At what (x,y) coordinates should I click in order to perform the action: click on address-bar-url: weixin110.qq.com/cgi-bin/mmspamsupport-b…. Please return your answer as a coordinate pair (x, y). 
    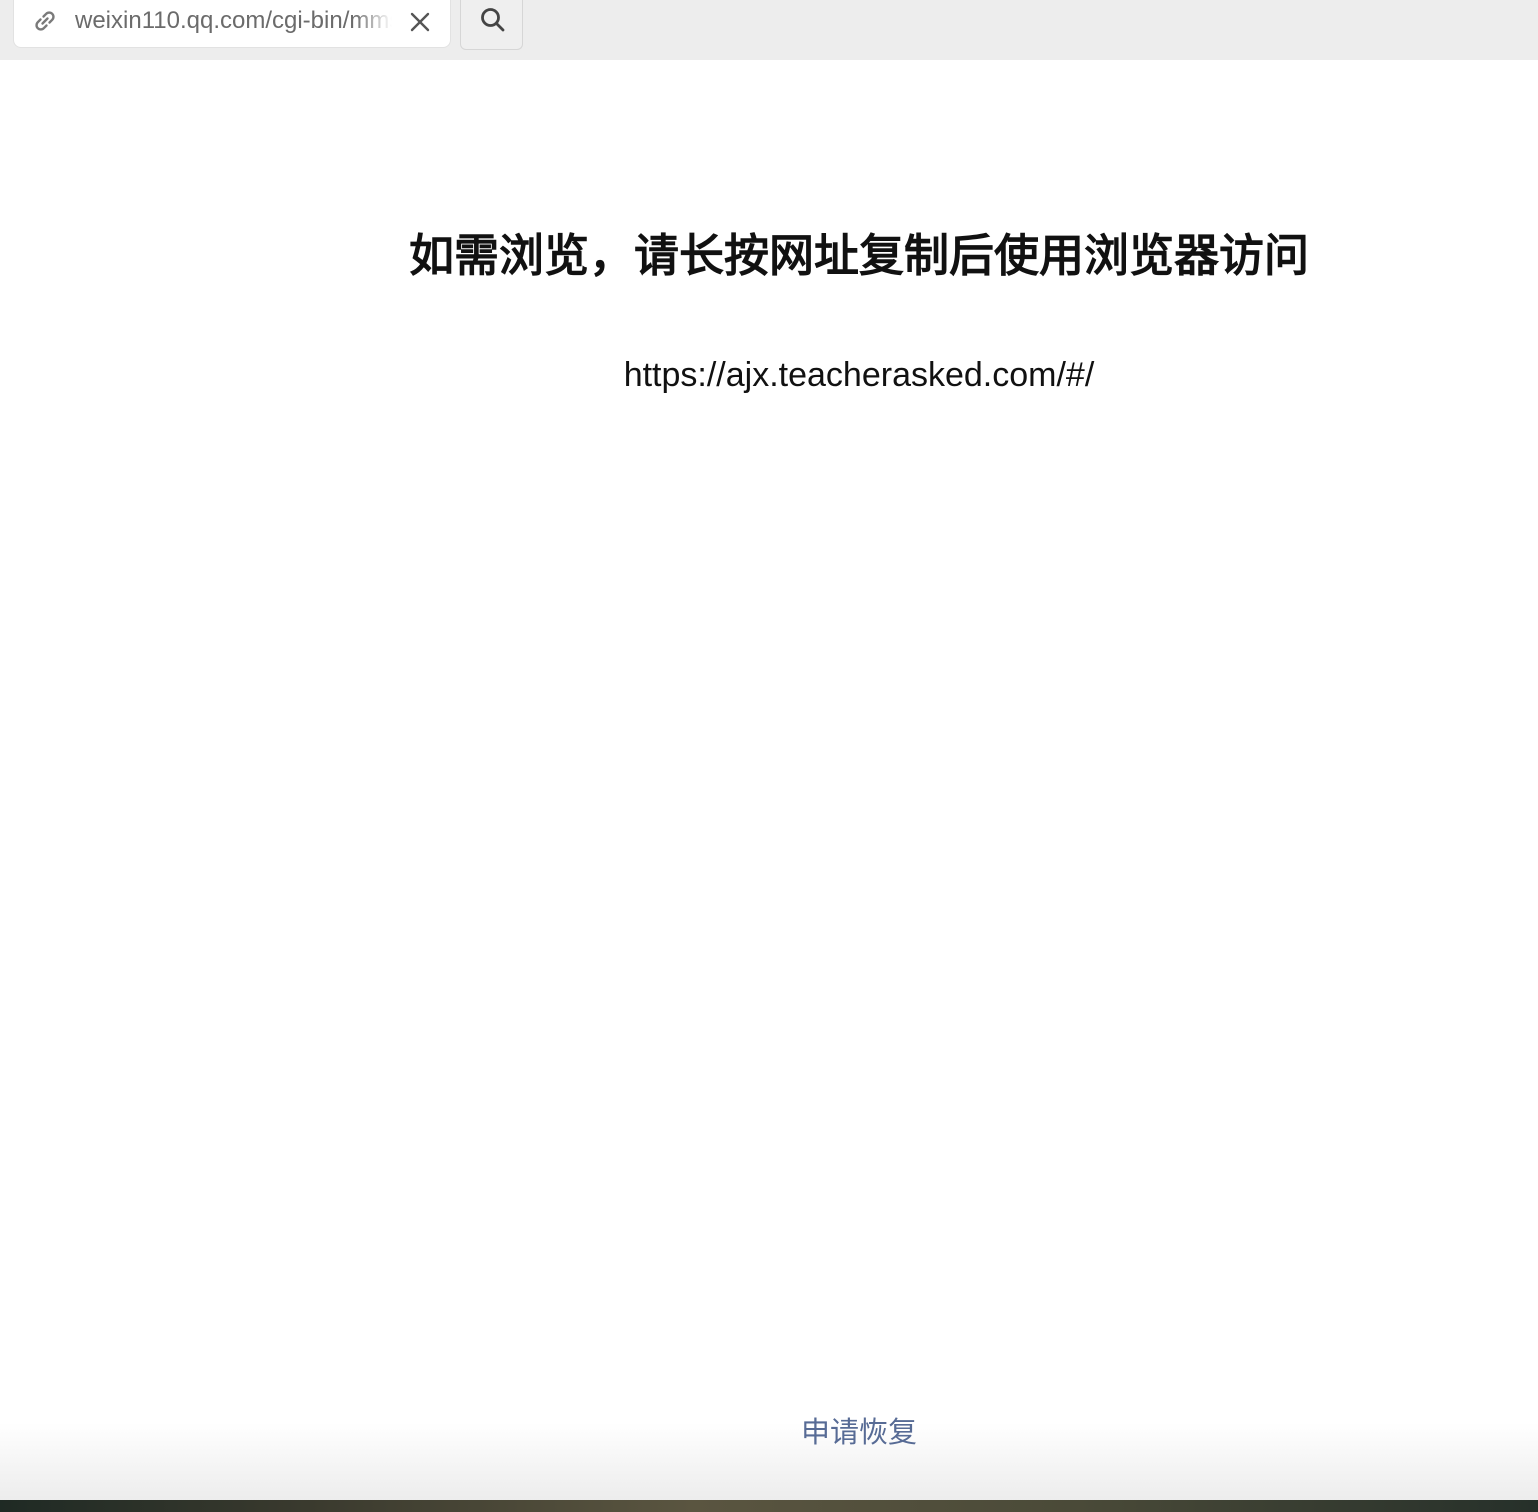
    Looking at the image, I should click on (233, 21).